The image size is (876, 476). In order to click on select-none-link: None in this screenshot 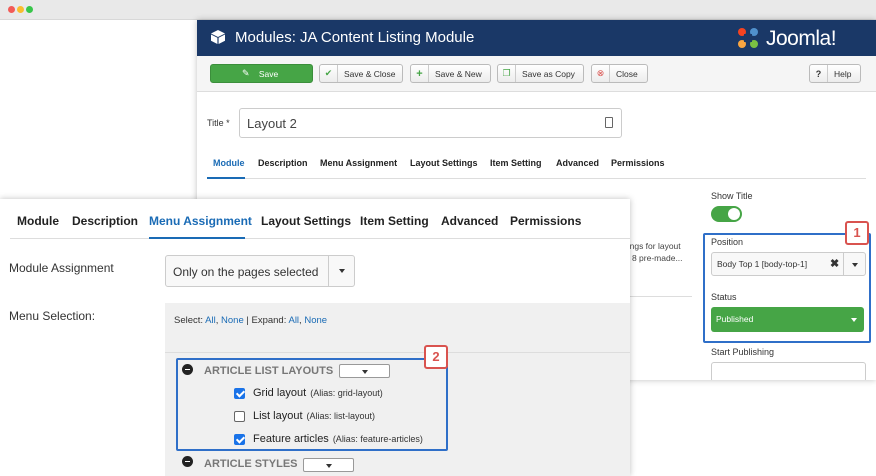, I will do `click(232, 320)`.